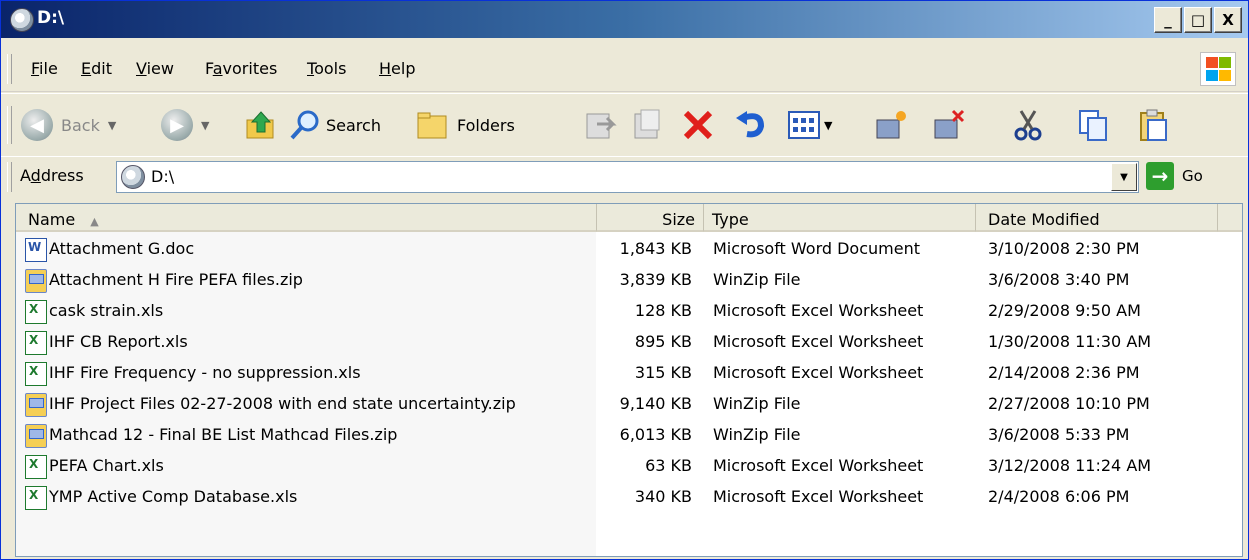 The image size is (1249, 560). What do you see at coordinates (37, 125) in the screenshot?
I see `back-arrow-icon: ◀` at bounding box center [37, 125].